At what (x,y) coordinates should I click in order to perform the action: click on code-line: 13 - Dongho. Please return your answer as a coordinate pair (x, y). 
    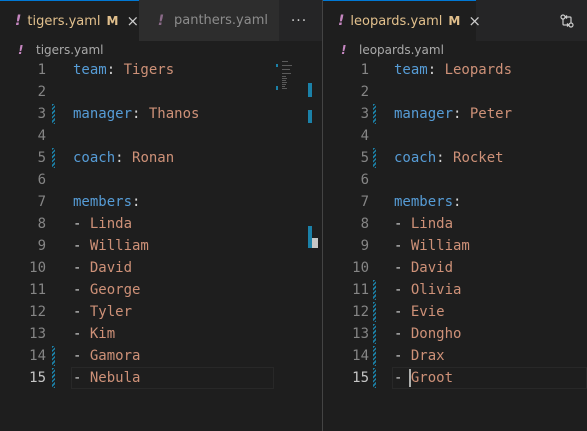
    Looking at the image, I should click on (455, 334).